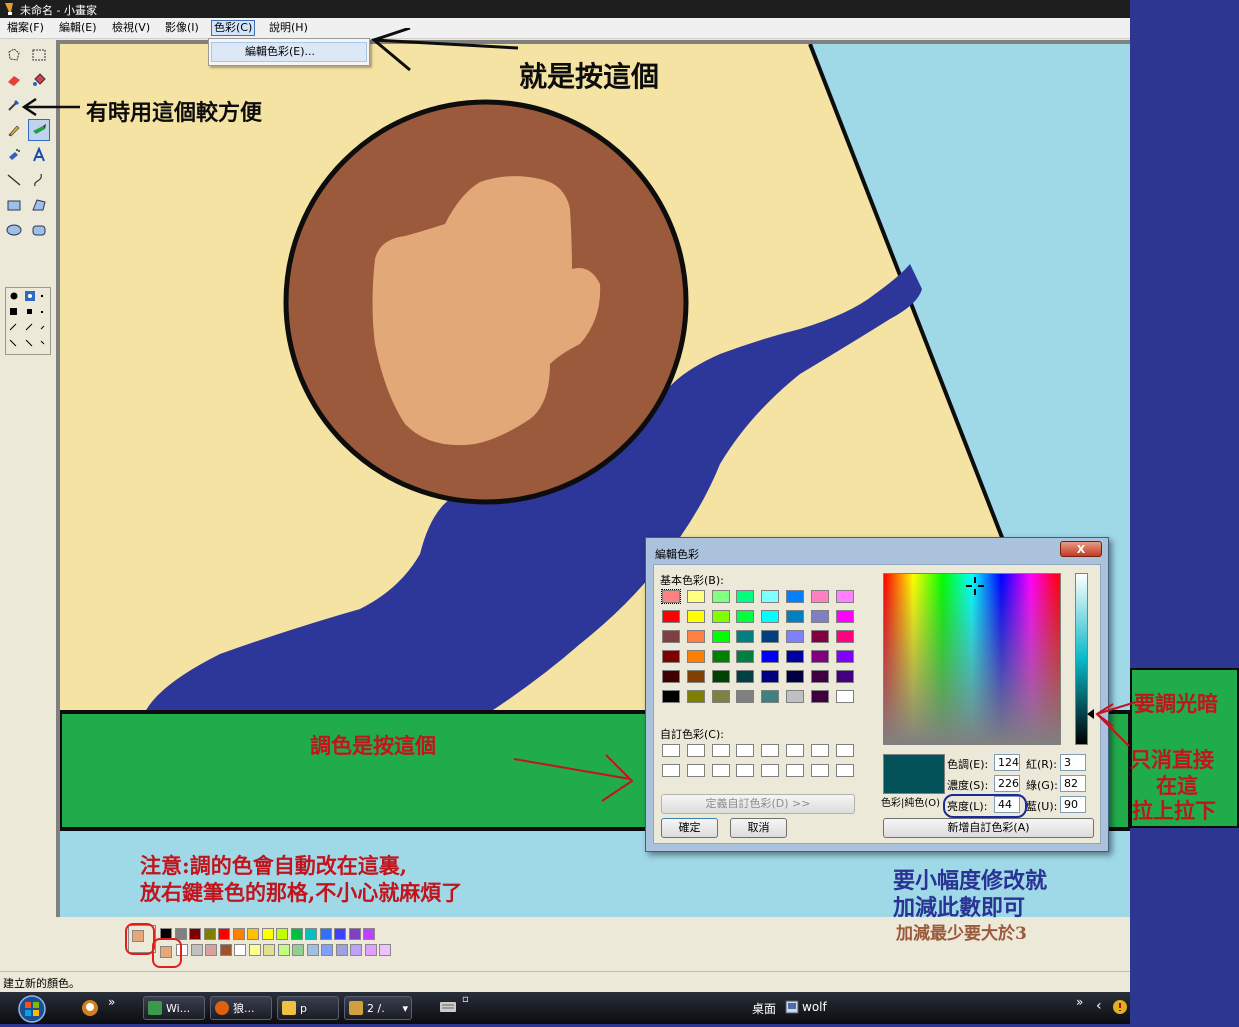 Image resolution: width=1239 pixels, height=1027 pixels. I want to click on menu-help: 說明(H), so click(288, 27).